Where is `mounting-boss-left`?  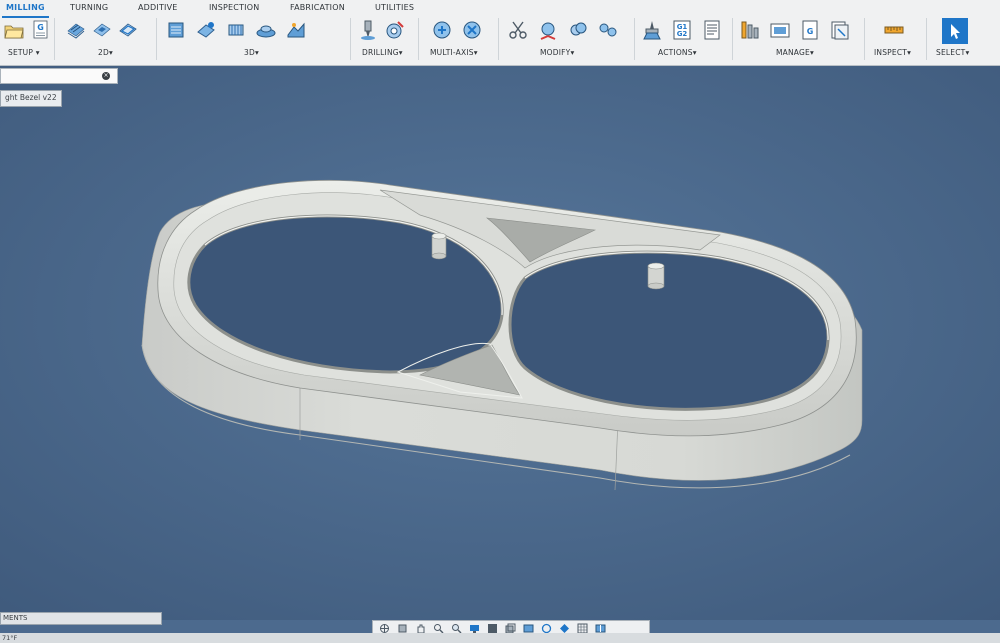 mounting-boss-left is located at coordinates (439, 246).